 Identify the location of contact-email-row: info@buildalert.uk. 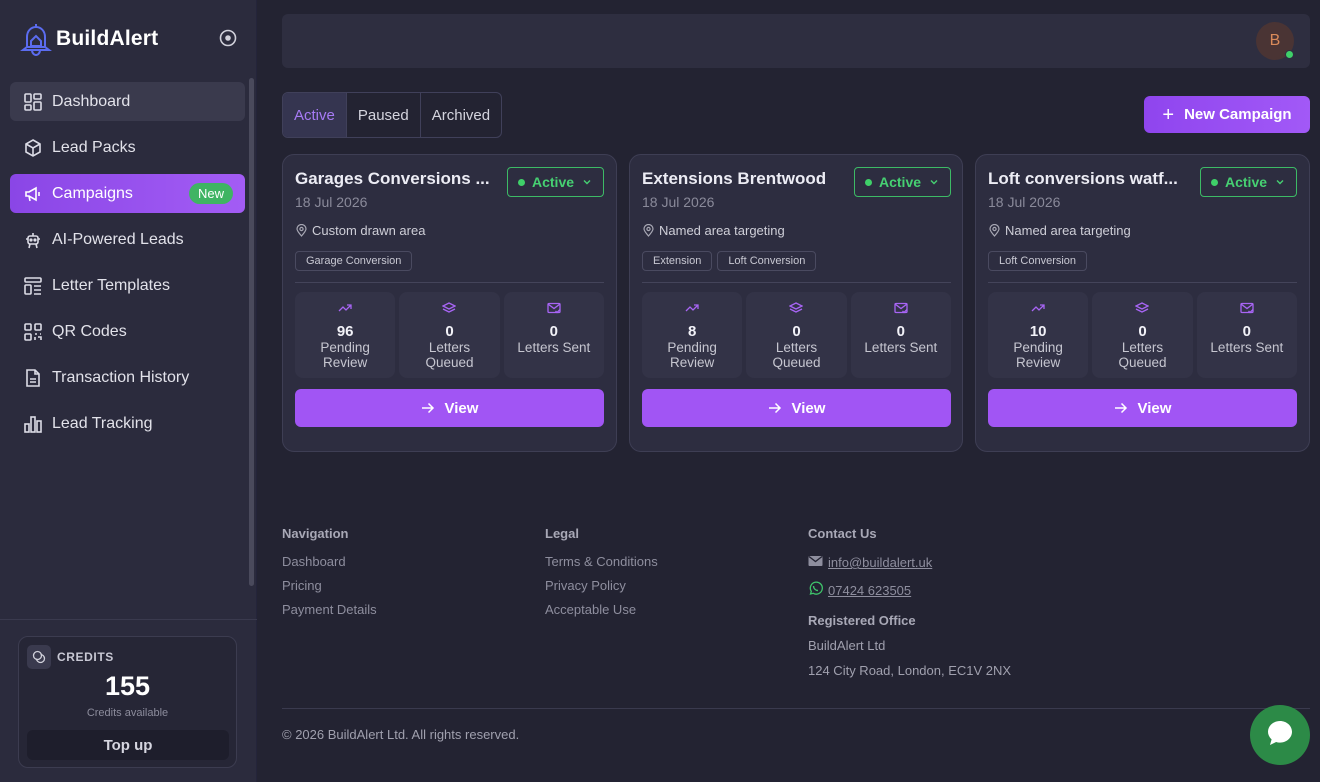
(909, 562).